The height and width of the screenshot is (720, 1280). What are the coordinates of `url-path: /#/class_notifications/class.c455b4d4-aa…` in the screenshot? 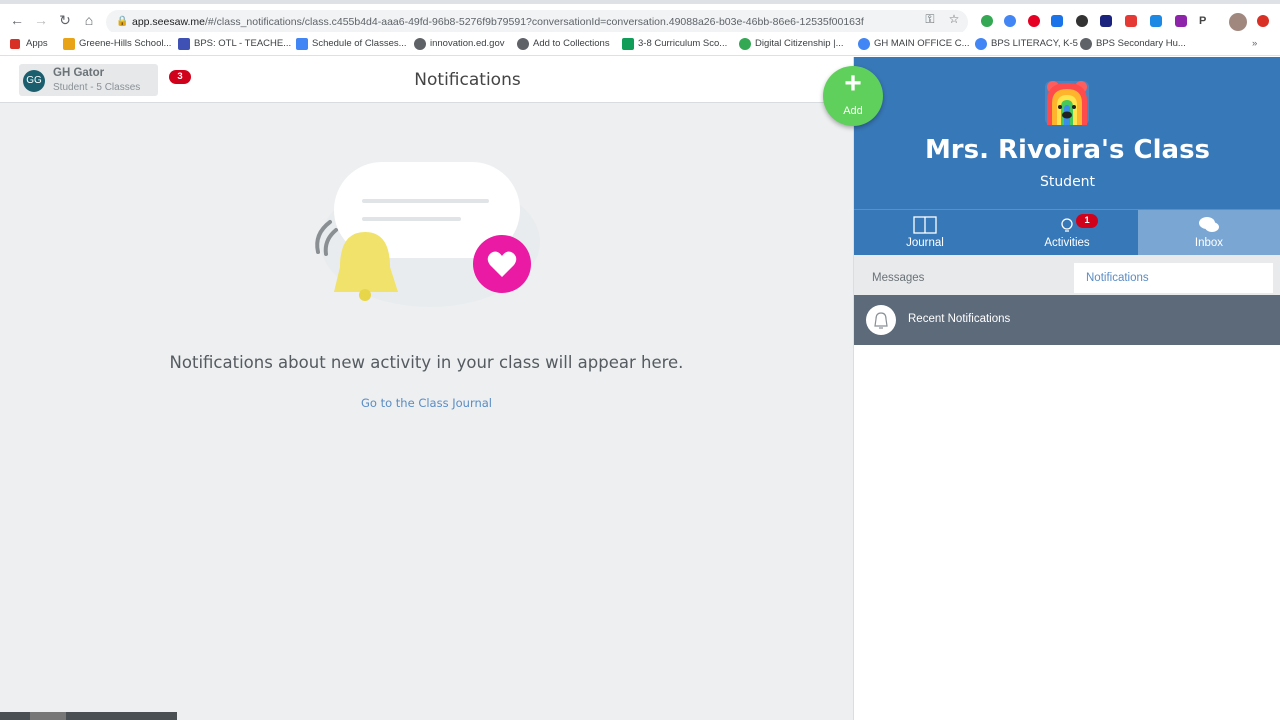 It's located at (534, 22).